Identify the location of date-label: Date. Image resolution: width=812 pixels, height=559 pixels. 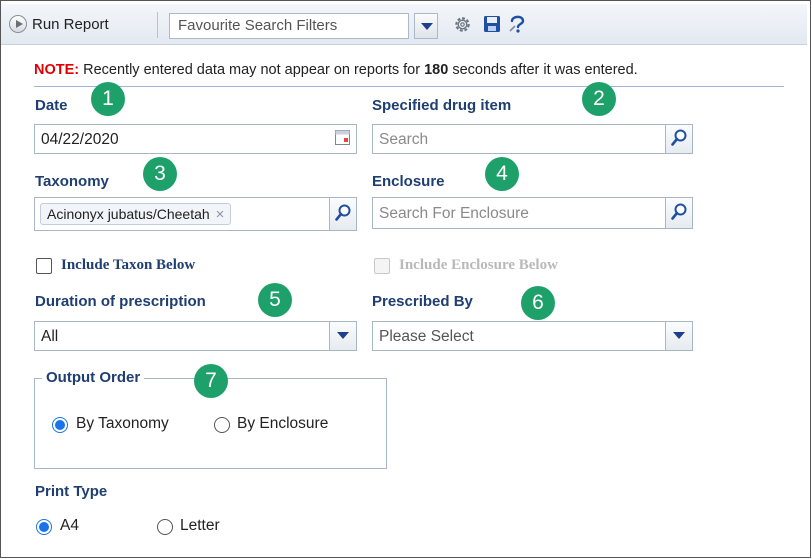
(51, 105).